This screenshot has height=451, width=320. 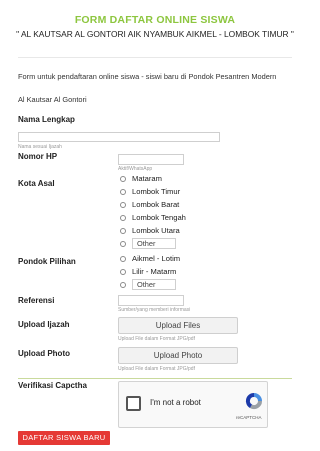 I want to click on nomor-hp-hint: Aktif/WhatsApp, so click(x=135, y=169).